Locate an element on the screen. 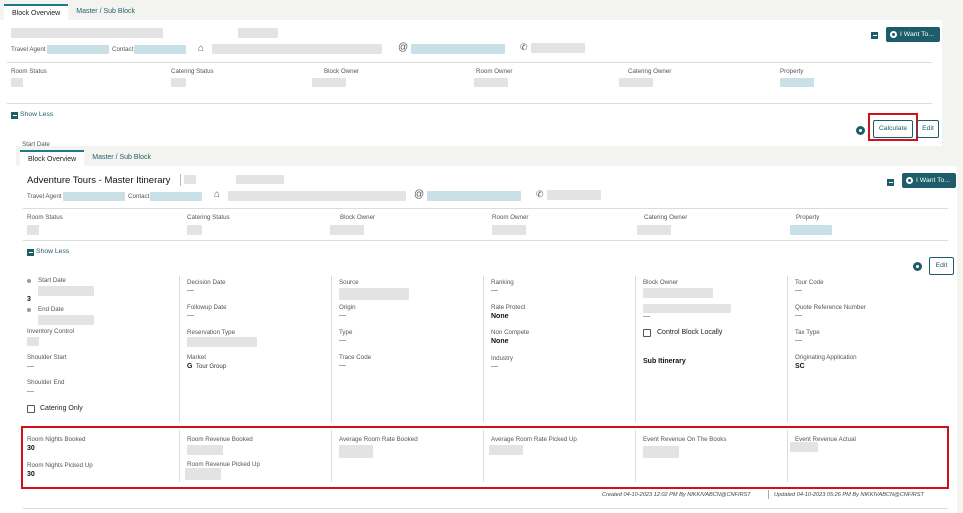 The image size is (963, 513). ranking-label: Ranking is located at coordinates (502, 282).